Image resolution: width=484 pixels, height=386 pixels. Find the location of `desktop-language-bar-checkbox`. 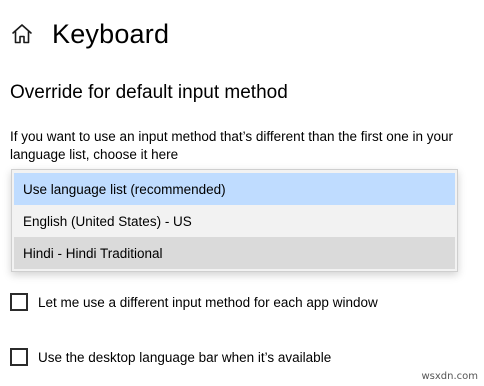

desktop-language-bar-checkbox is located at coordinates (19, 357).